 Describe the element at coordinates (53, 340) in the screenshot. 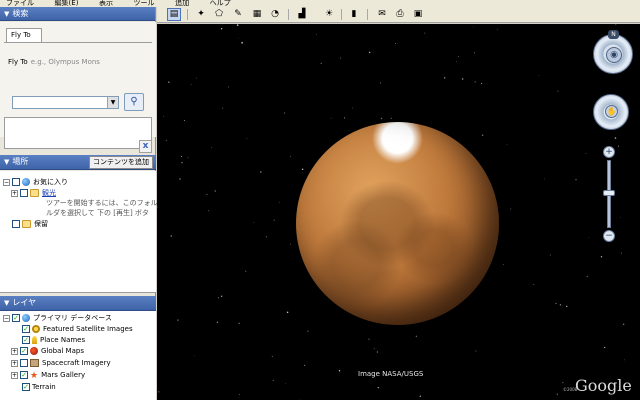

I see `list-item: ✓ Place Names` at that location.